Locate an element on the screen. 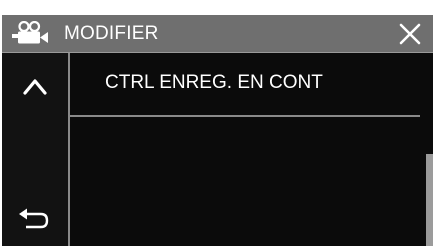 The width and height of the screenshot is (435, 246). scroll-up-button is located at coordinates (35, 85).